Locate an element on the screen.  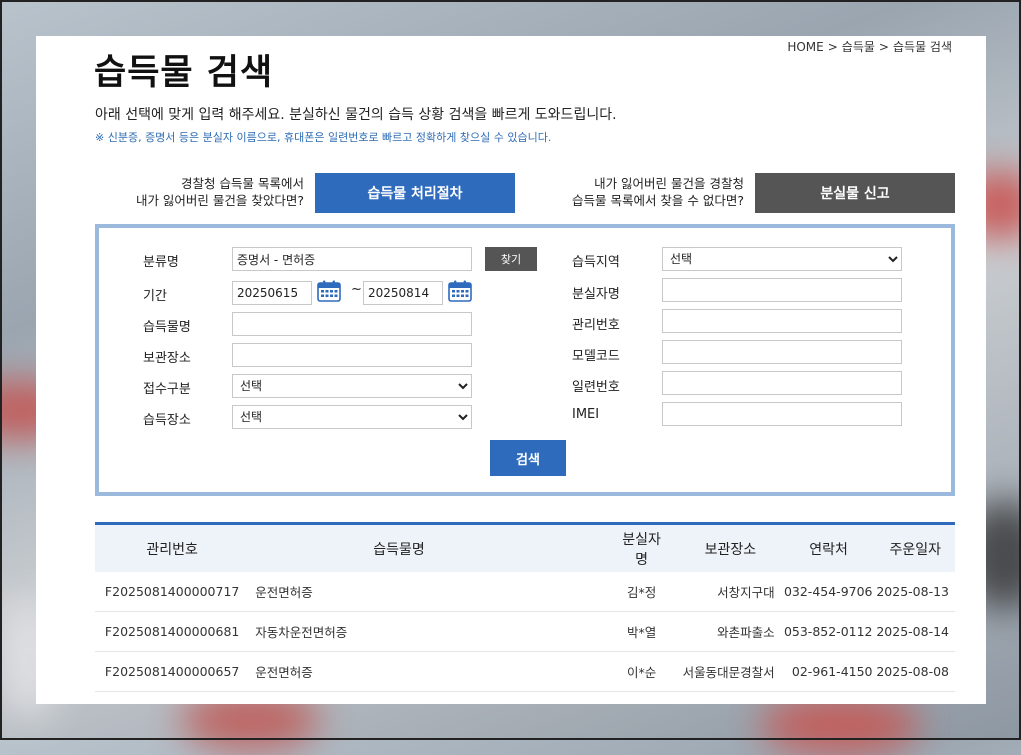
storage-place-cell: 서창지구대 is located at coordinates (720, 592).